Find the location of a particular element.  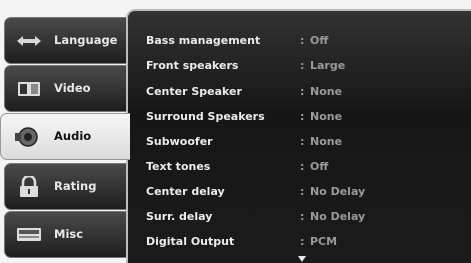

tab-label: Misc is located at coordinates (69, 234).